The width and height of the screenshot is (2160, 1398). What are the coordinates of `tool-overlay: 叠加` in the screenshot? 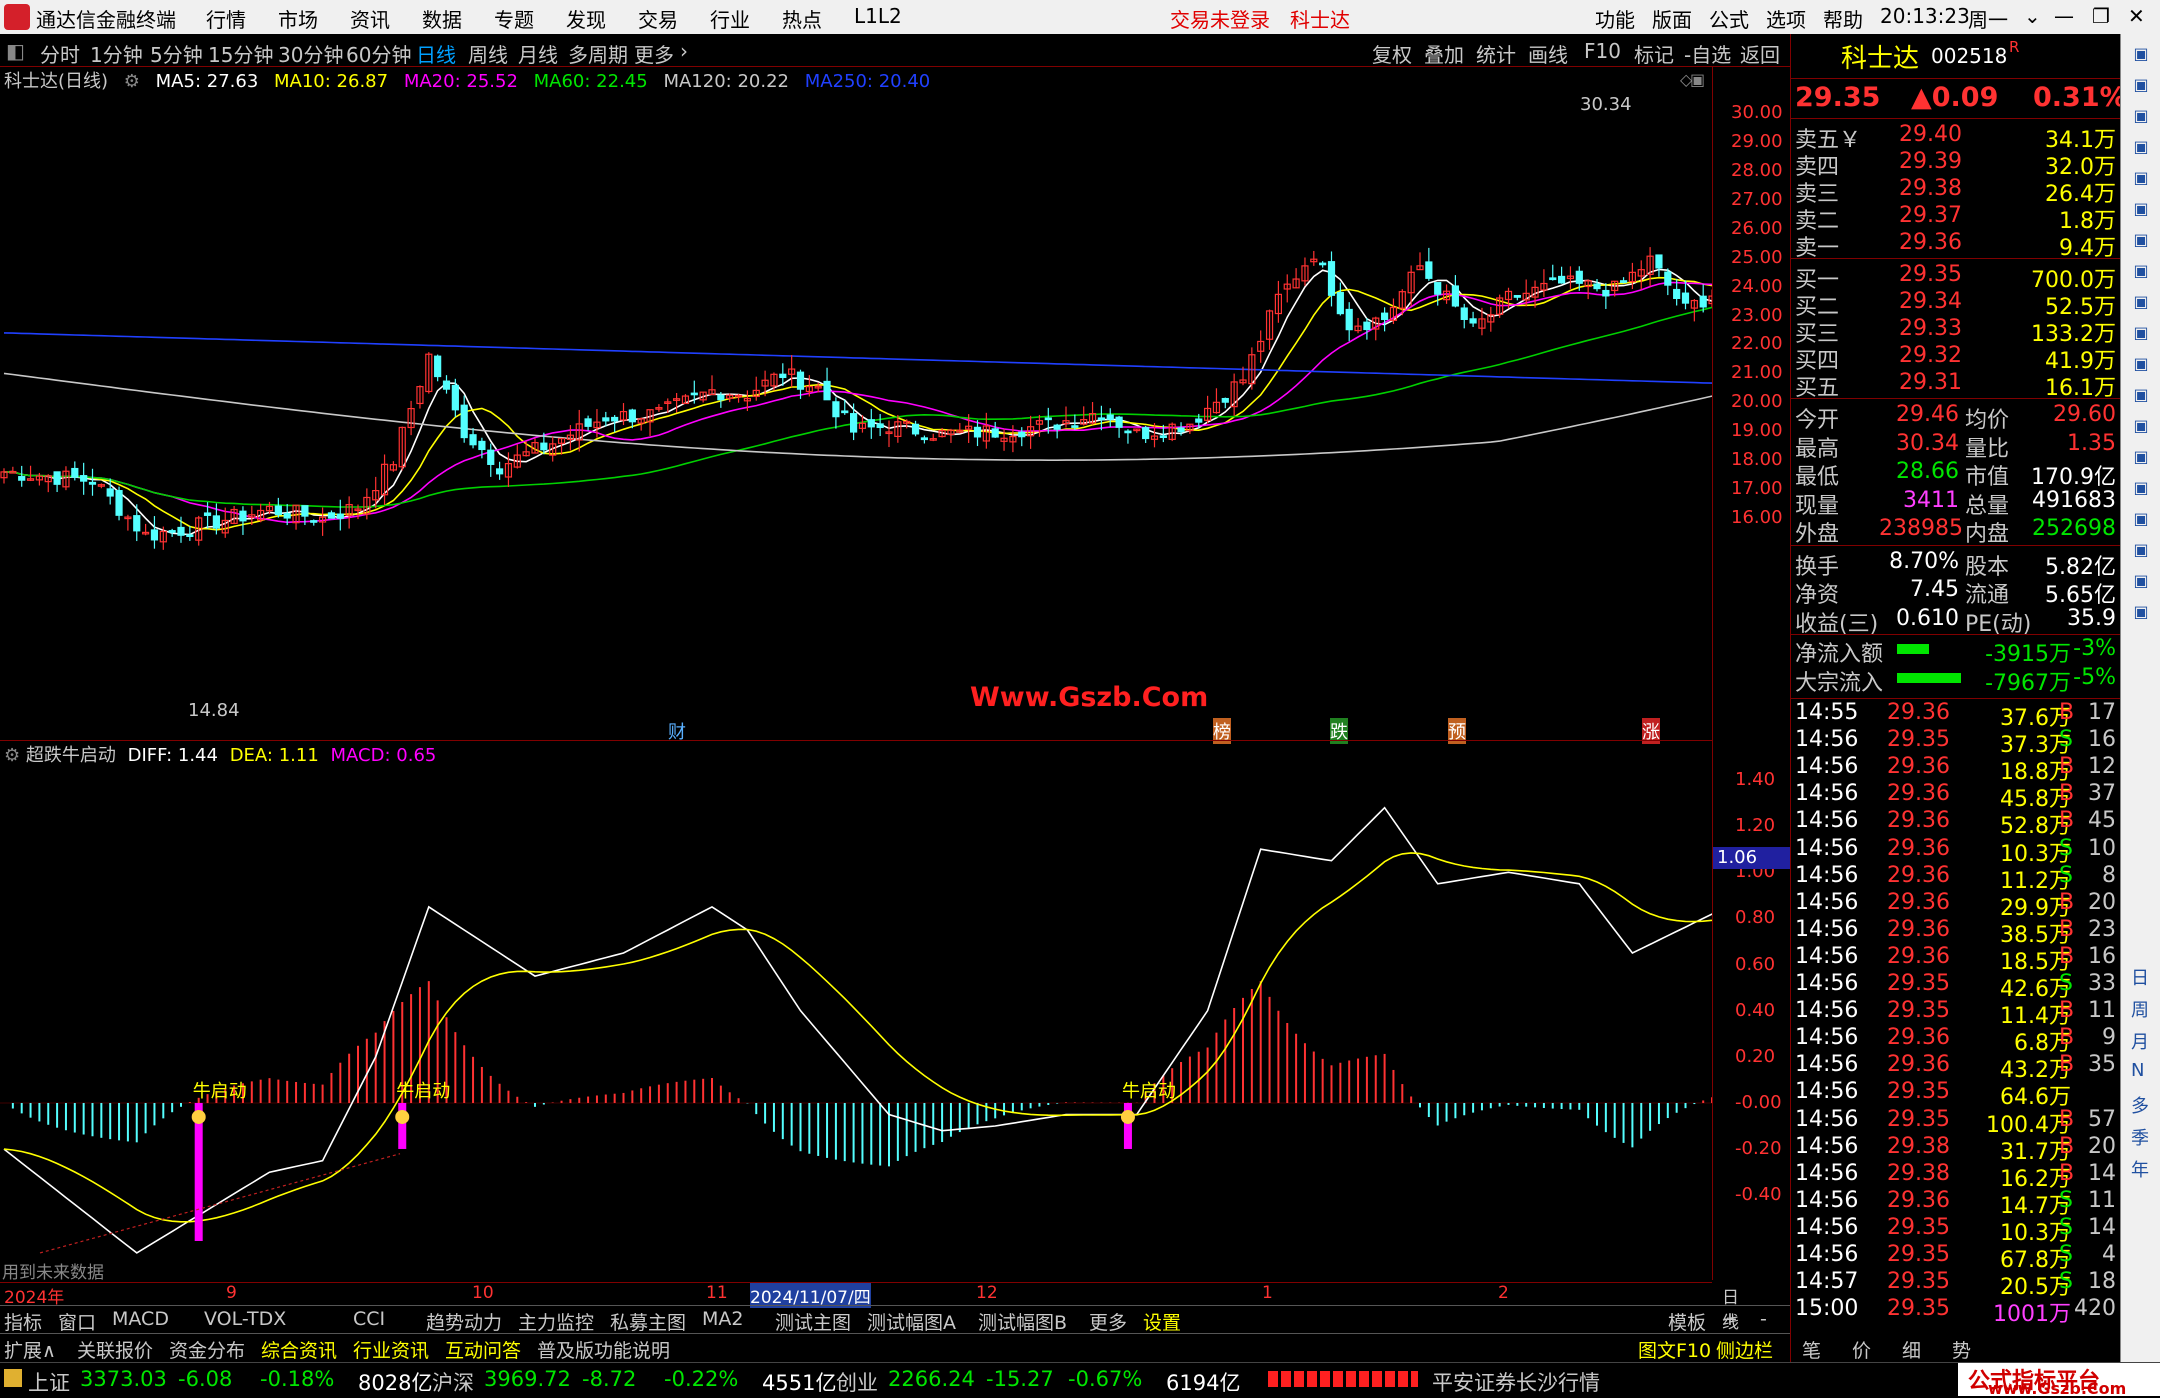 It's located at (1444, 53).